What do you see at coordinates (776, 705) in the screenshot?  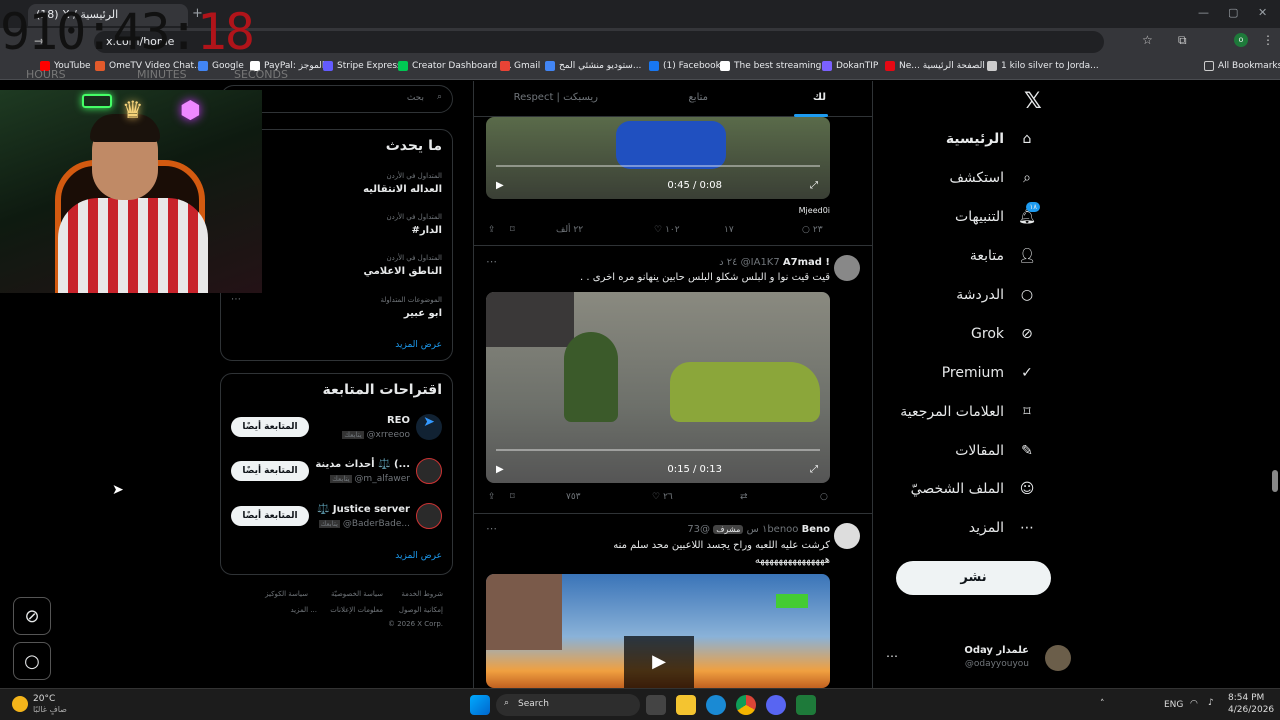 I see `discord-icon` at bounding box center [776, 705].